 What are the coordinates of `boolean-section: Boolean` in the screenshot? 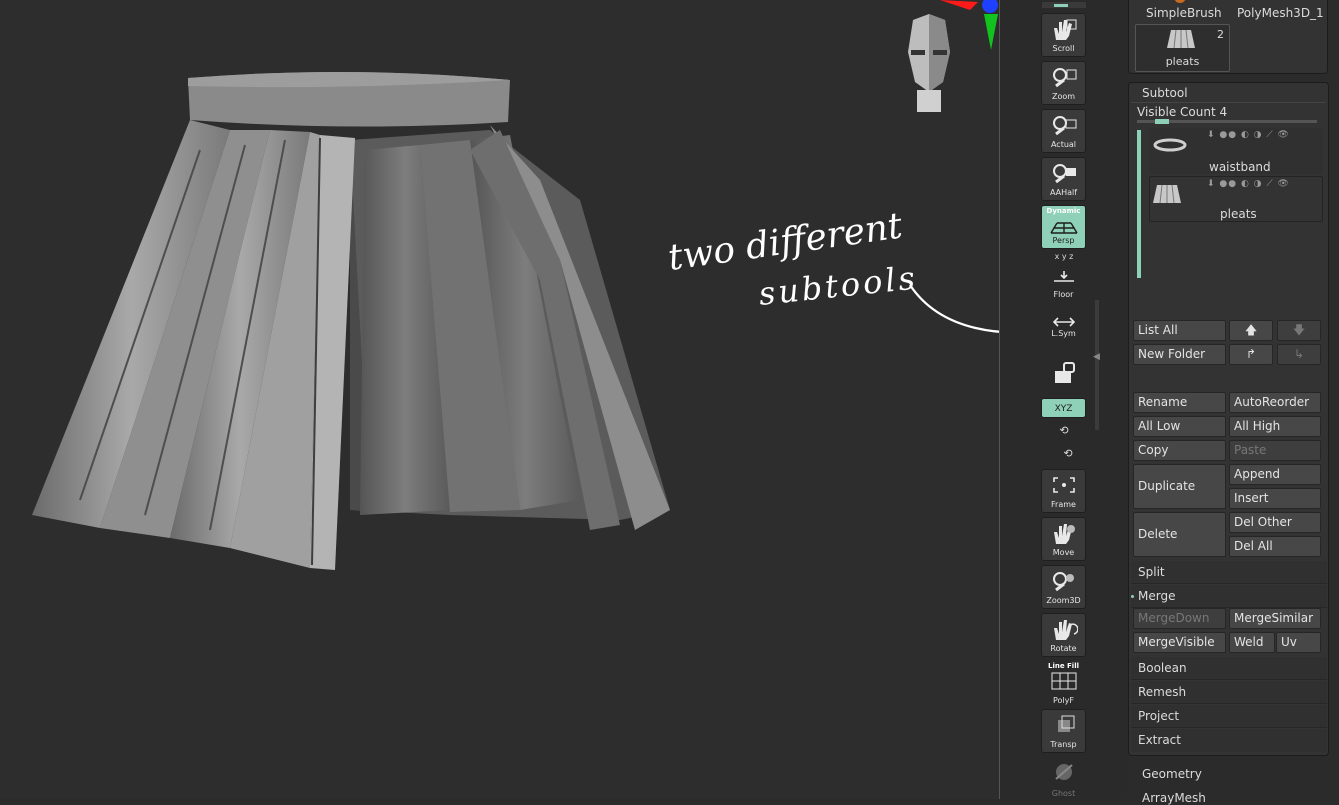 It's located at (1229, 668).